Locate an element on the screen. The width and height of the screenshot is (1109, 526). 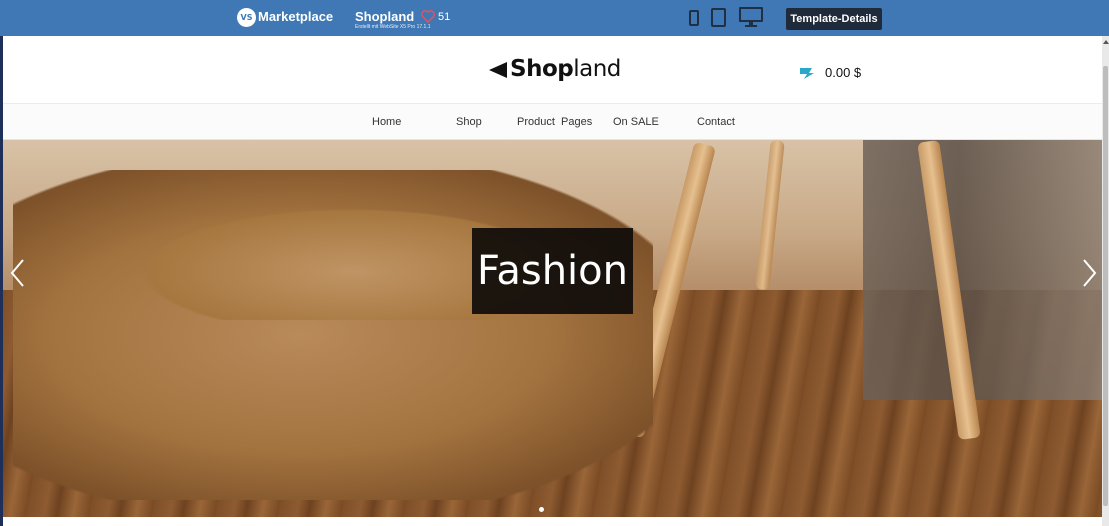
nav-item-shop: Shop is located at coordinates (469, 122).